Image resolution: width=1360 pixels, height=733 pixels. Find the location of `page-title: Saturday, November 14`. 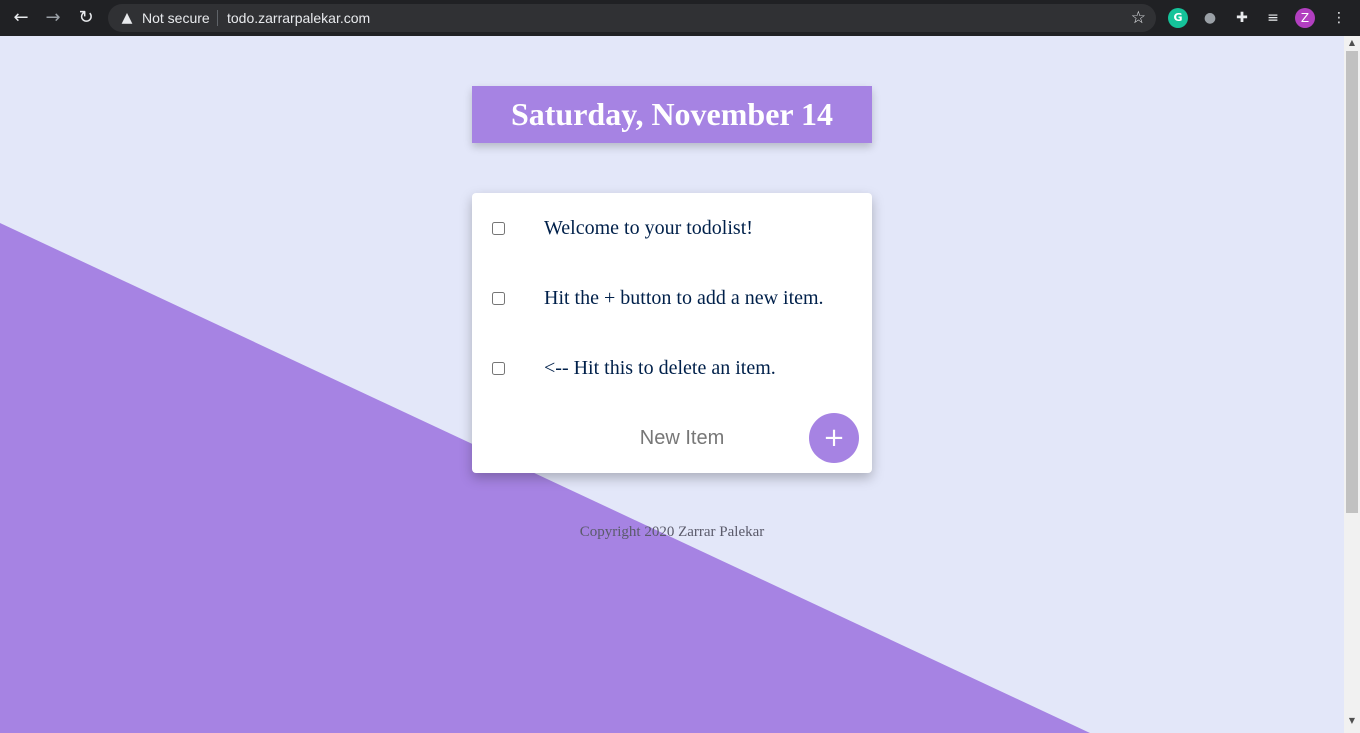

page-title: Saturday, November 14 is located at coordinates (672, 114).